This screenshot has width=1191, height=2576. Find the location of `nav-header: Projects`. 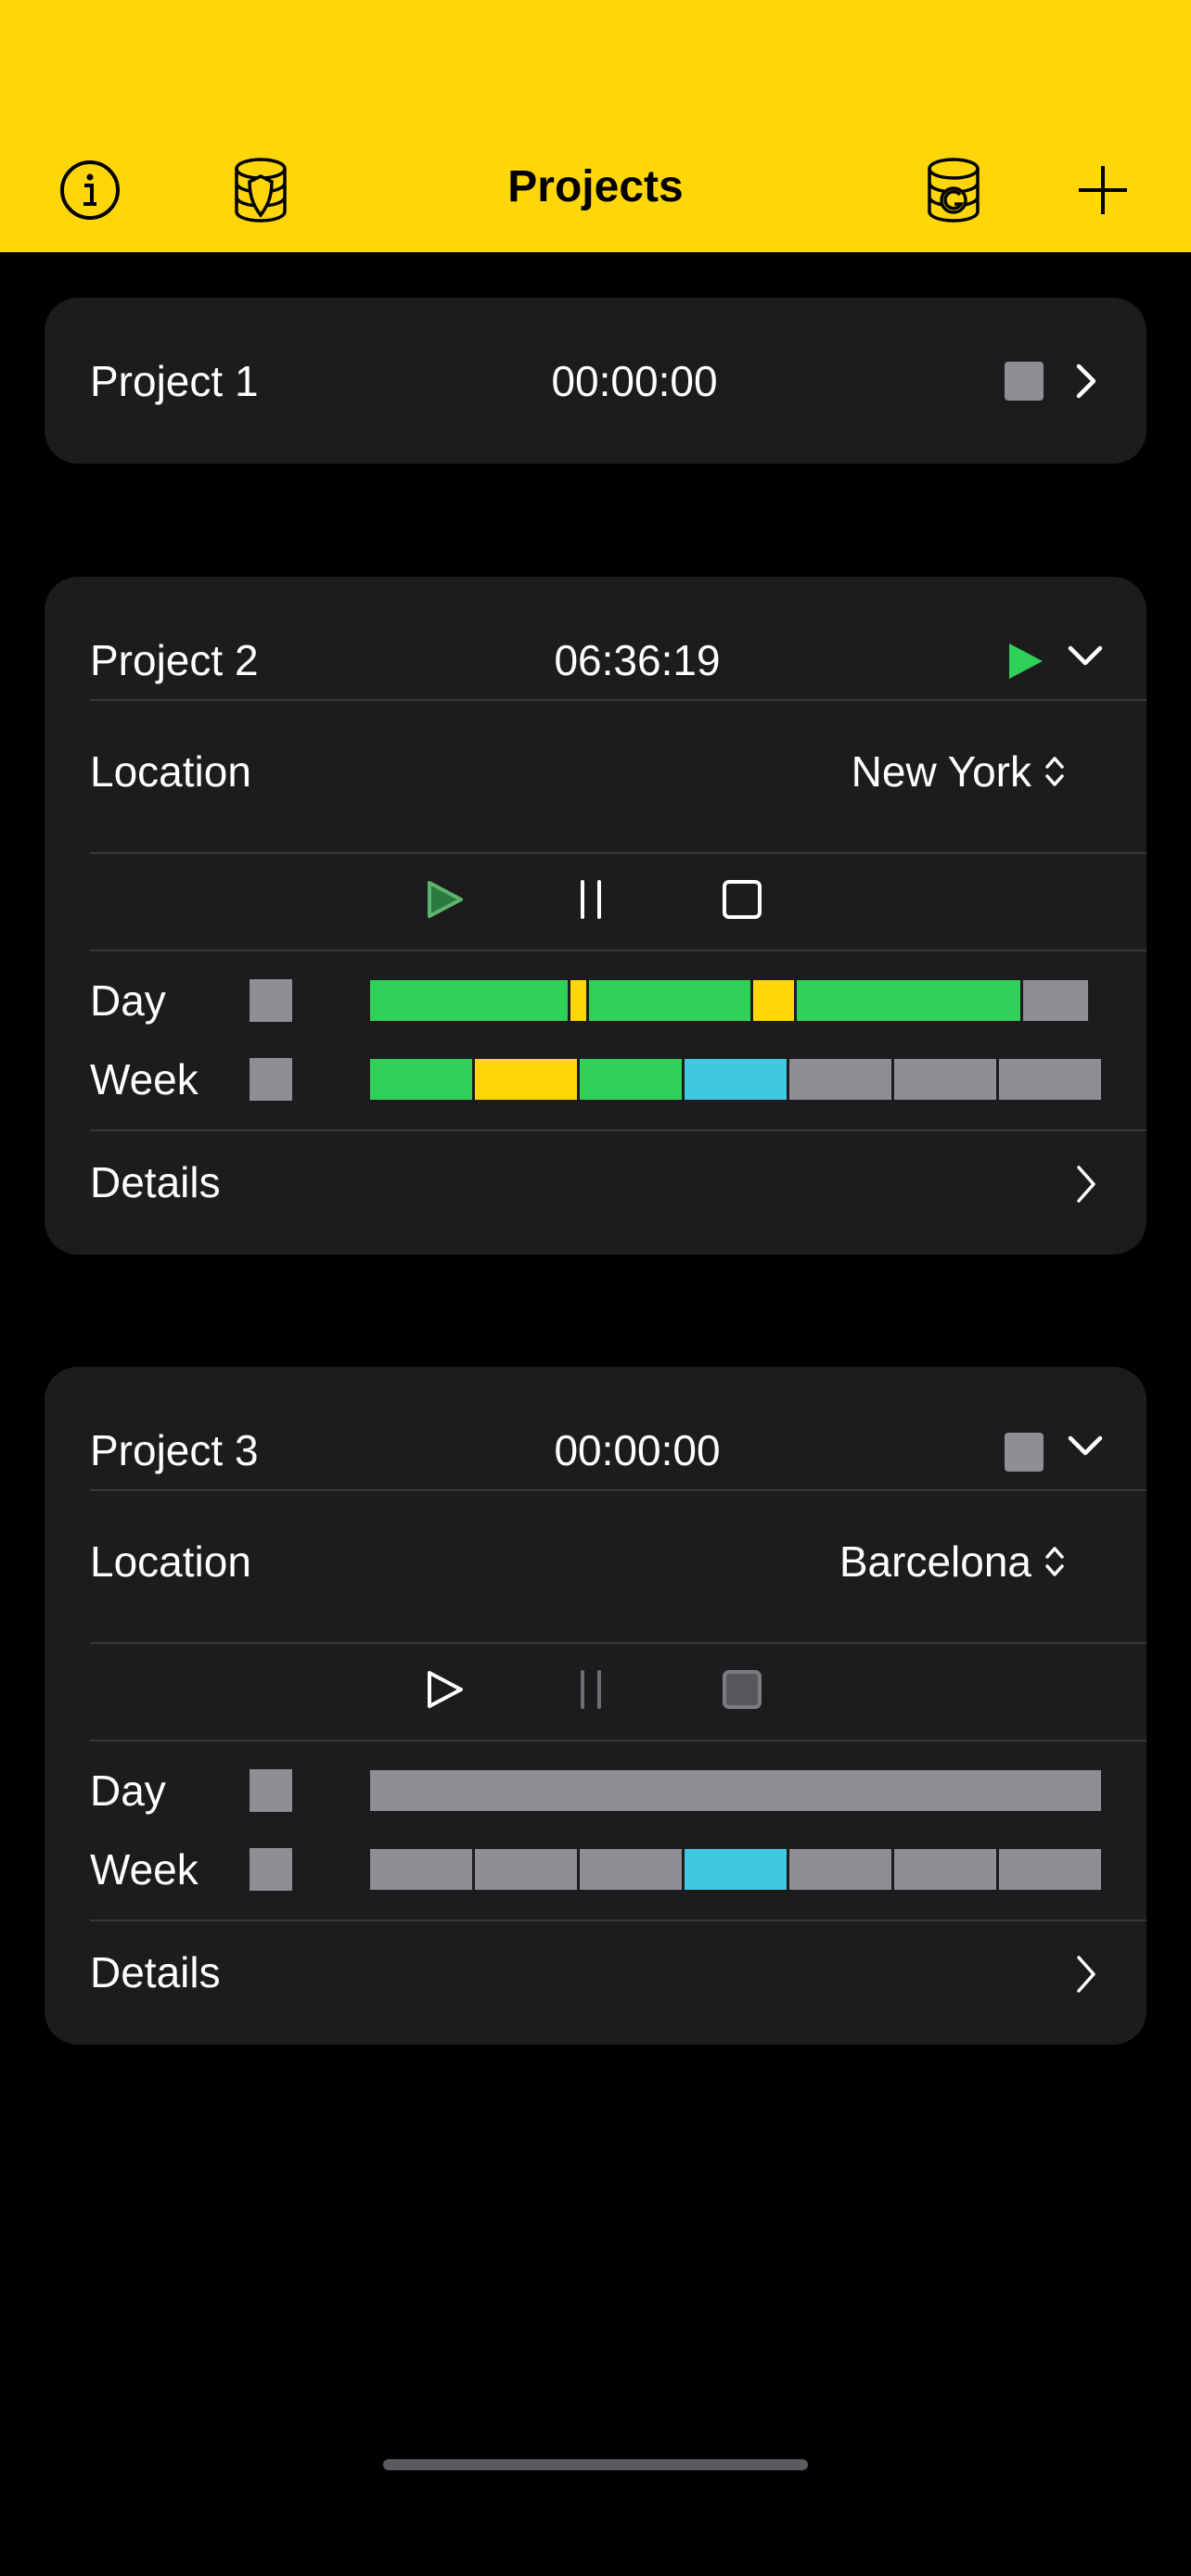

nav-header: Projects is located at coordinates (595, 126).